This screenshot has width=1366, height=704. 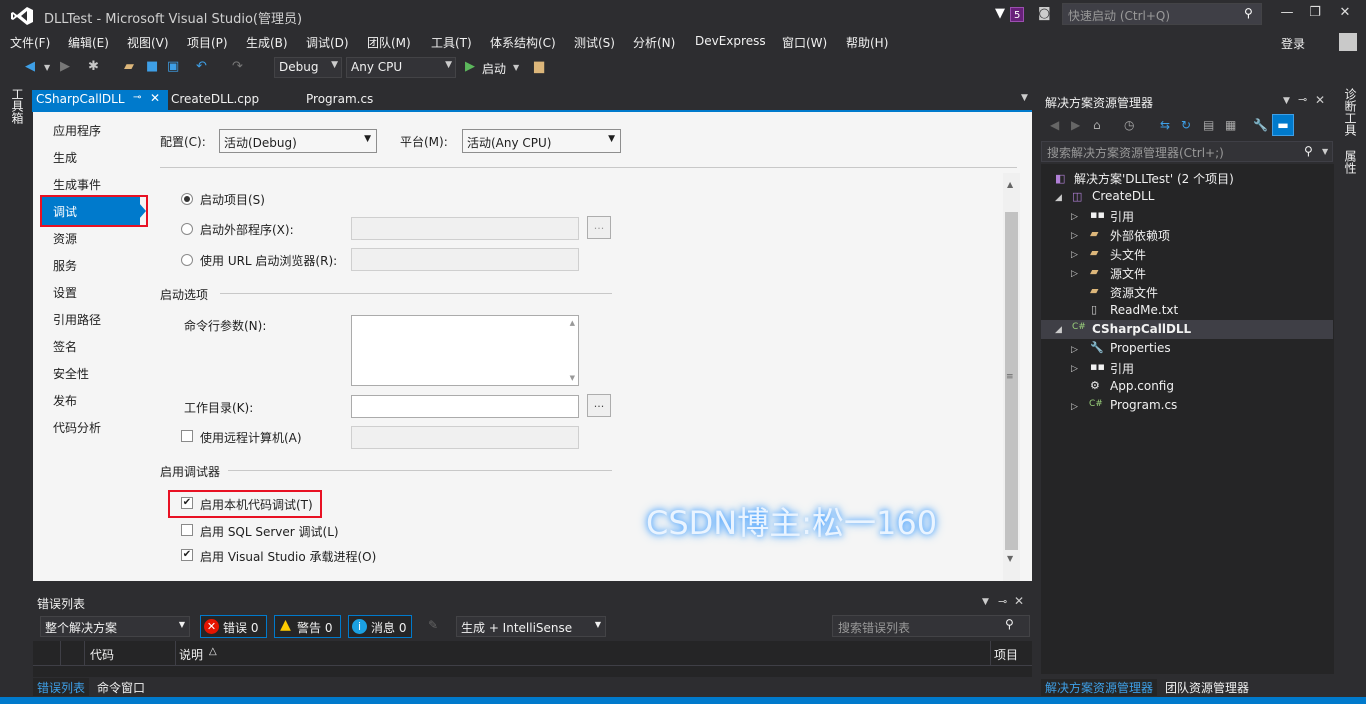 I want to click on menu-analyze: 分析(N), so click(x=654, y=42).